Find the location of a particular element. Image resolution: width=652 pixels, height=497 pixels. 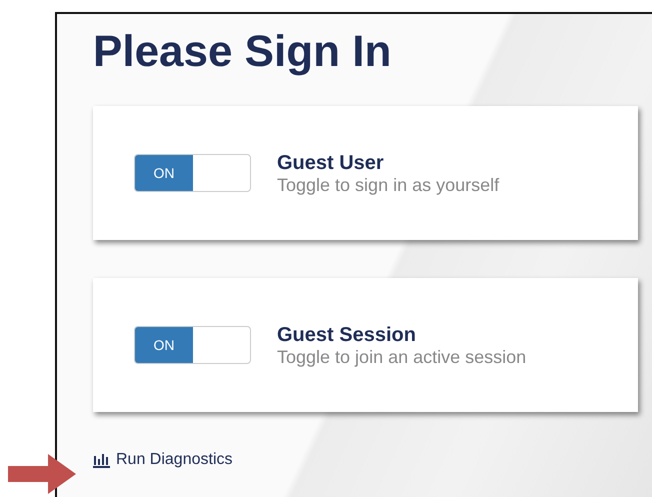

option-title: Guest User is located at coordinates (331, 162).